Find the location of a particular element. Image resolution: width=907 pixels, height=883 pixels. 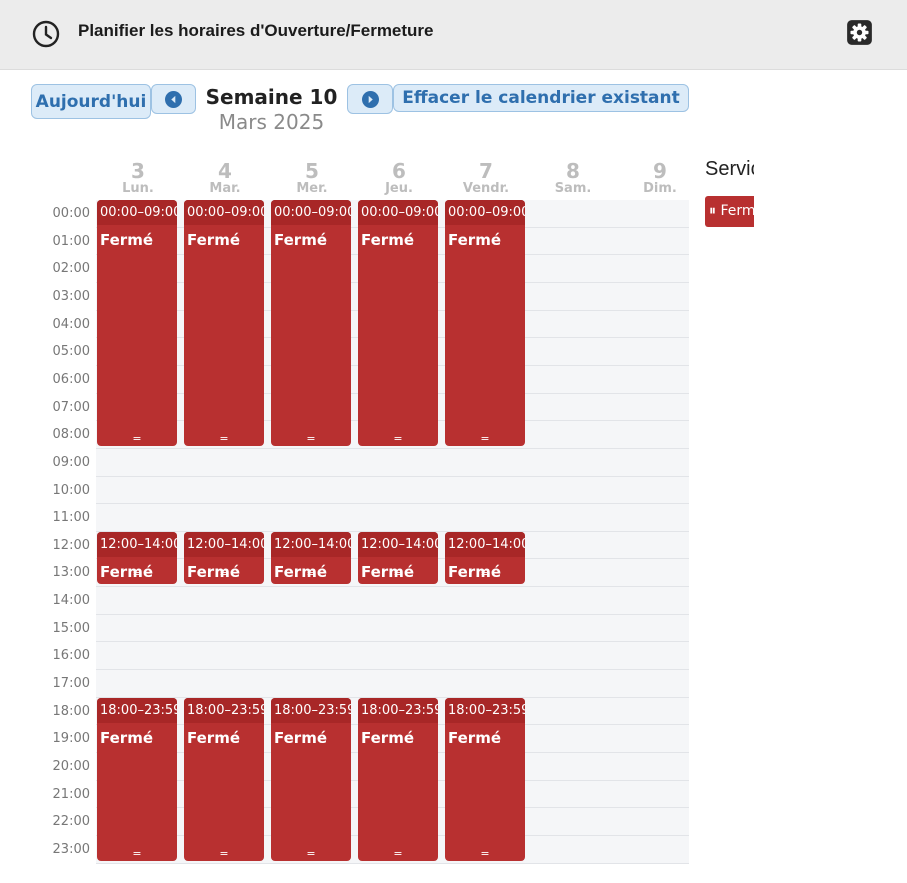

day-label: Dim. is located at coordinates (660, 188).